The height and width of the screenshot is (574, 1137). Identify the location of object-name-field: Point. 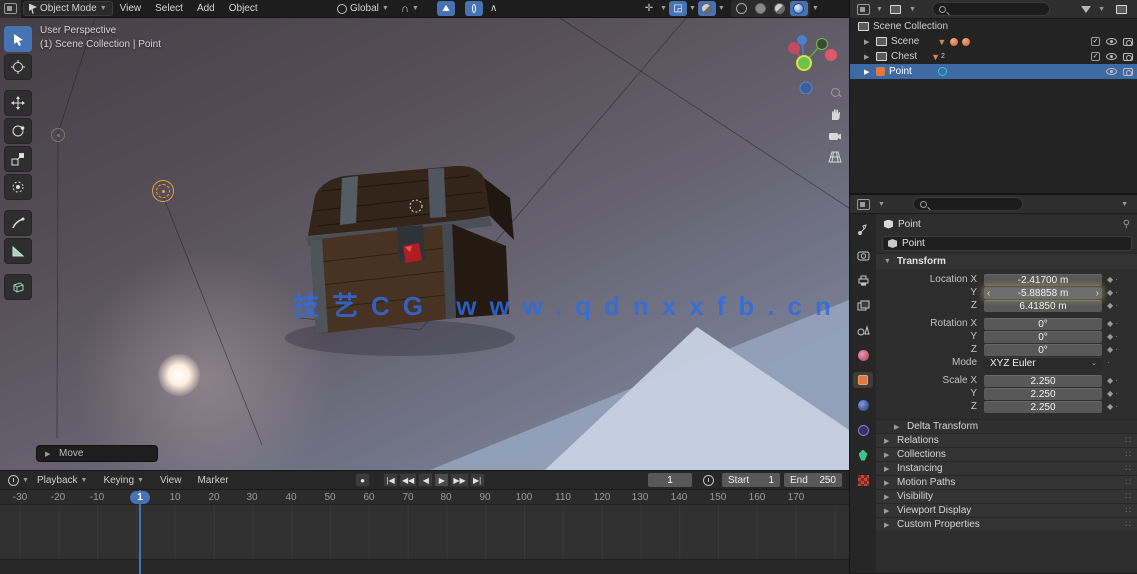
(1007, 243).